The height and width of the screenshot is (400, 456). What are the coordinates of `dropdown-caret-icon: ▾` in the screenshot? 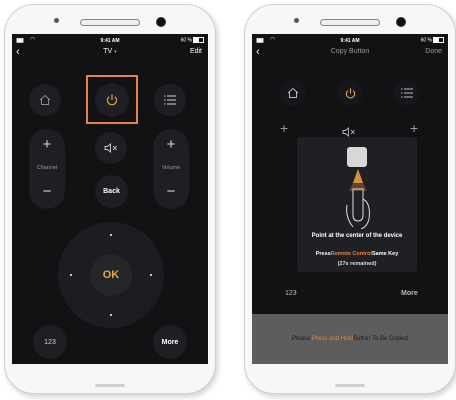 It's located at (115, 52).